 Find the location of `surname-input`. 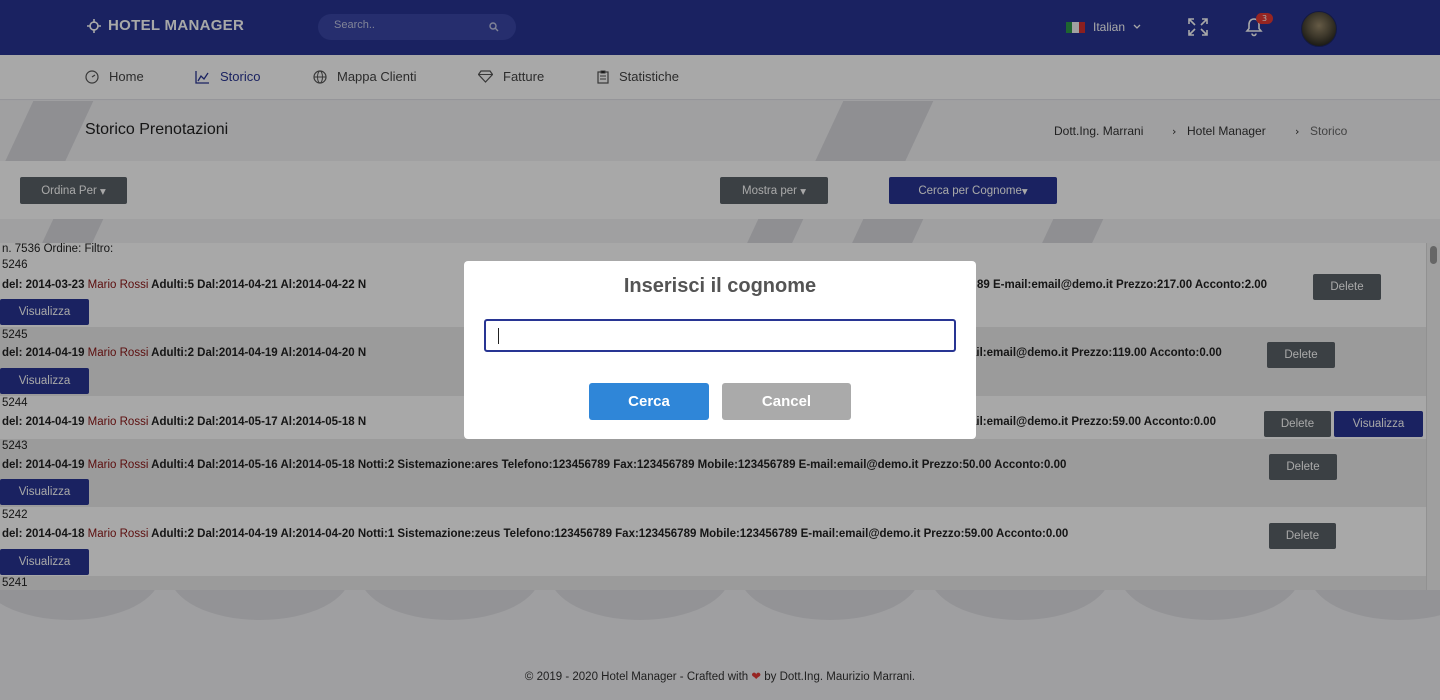

surname-input is located at coordinates (720, 335).